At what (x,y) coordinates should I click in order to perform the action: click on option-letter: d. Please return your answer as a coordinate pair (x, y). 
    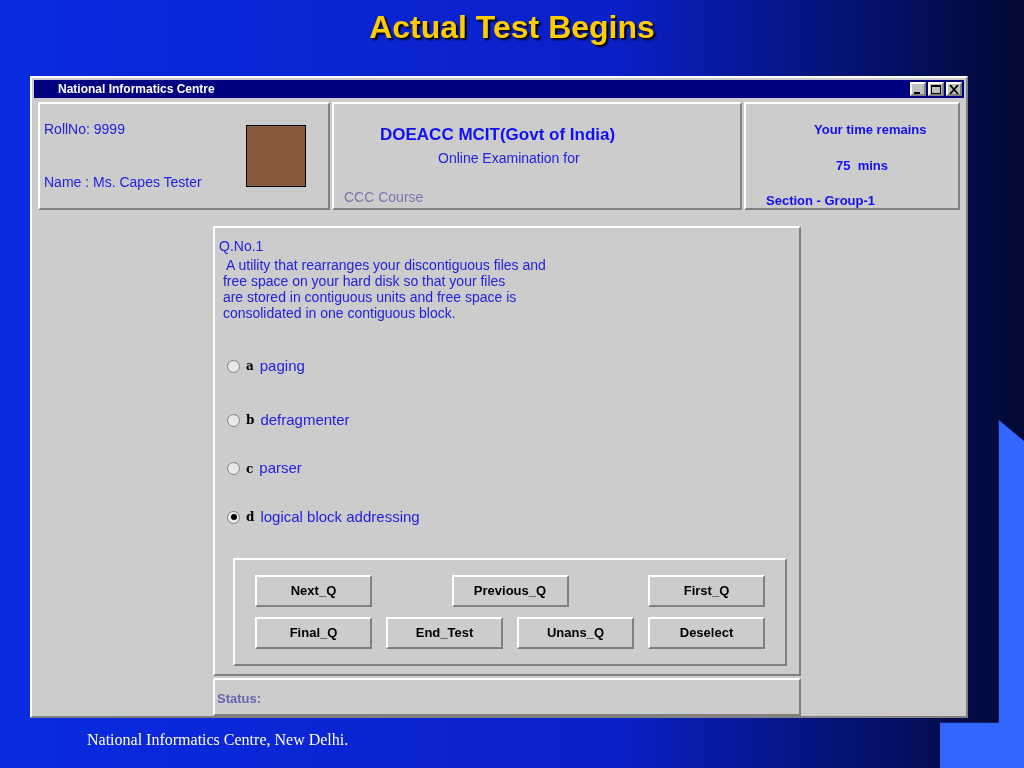
    Looking at the image, I should click on (250, 517).